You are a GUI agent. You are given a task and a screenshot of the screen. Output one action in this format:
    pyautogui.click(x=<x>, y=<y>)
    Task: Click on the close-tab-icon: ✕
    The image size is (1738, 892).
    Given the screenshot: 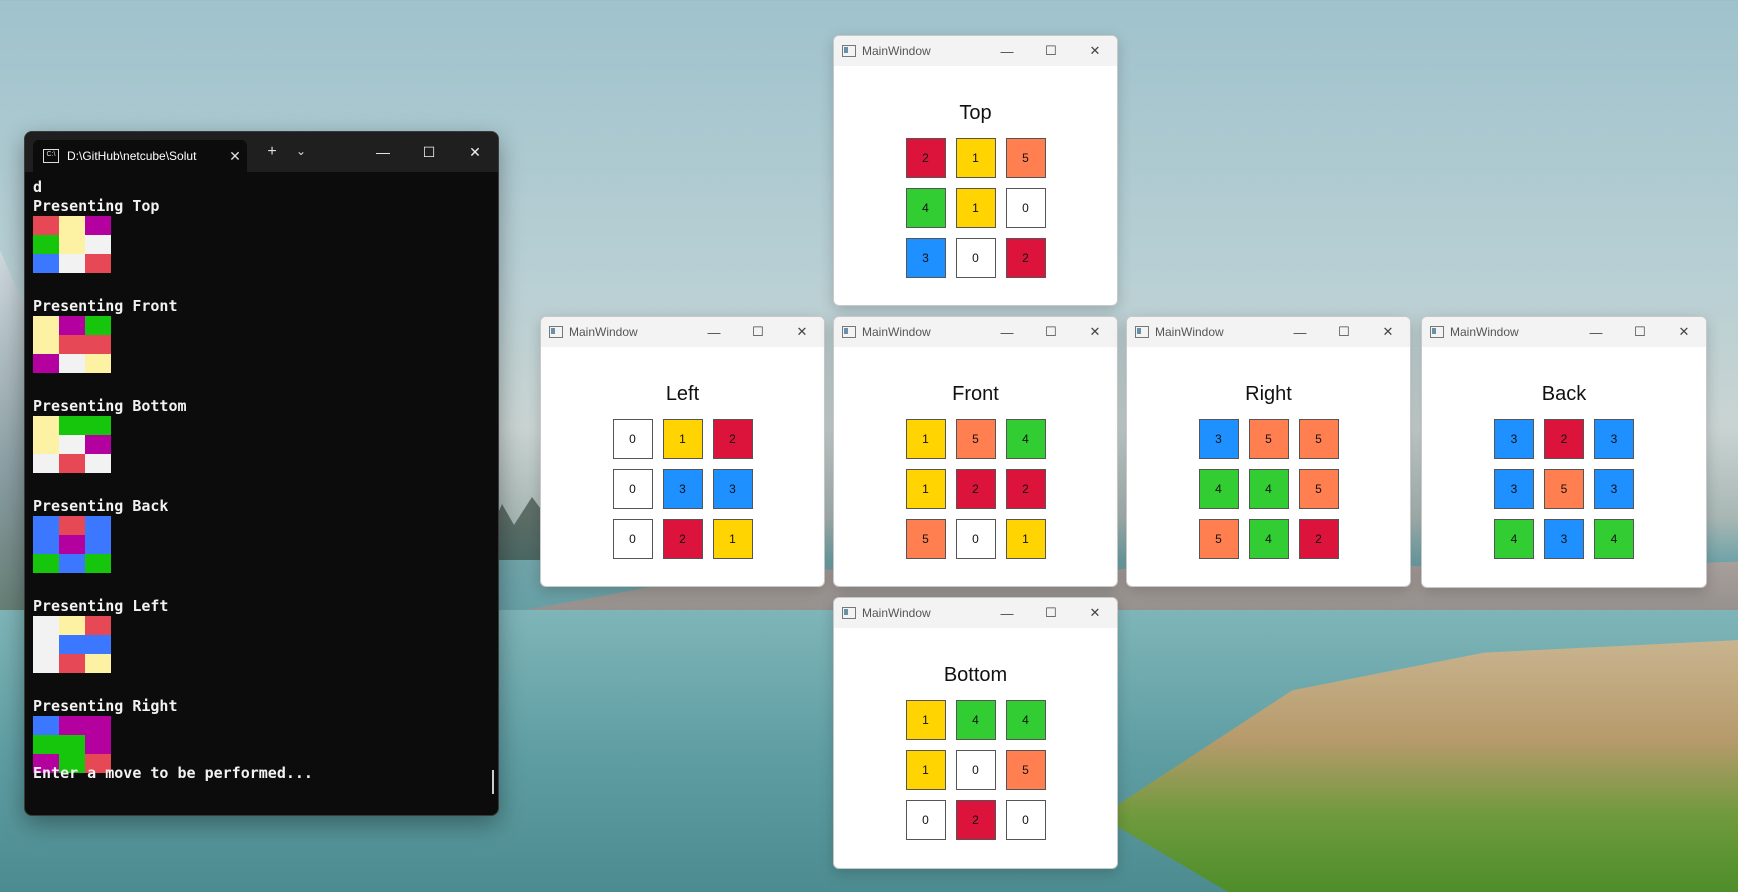 What is the action you would take?
    pyautogui.click(x=235, y=156)
    